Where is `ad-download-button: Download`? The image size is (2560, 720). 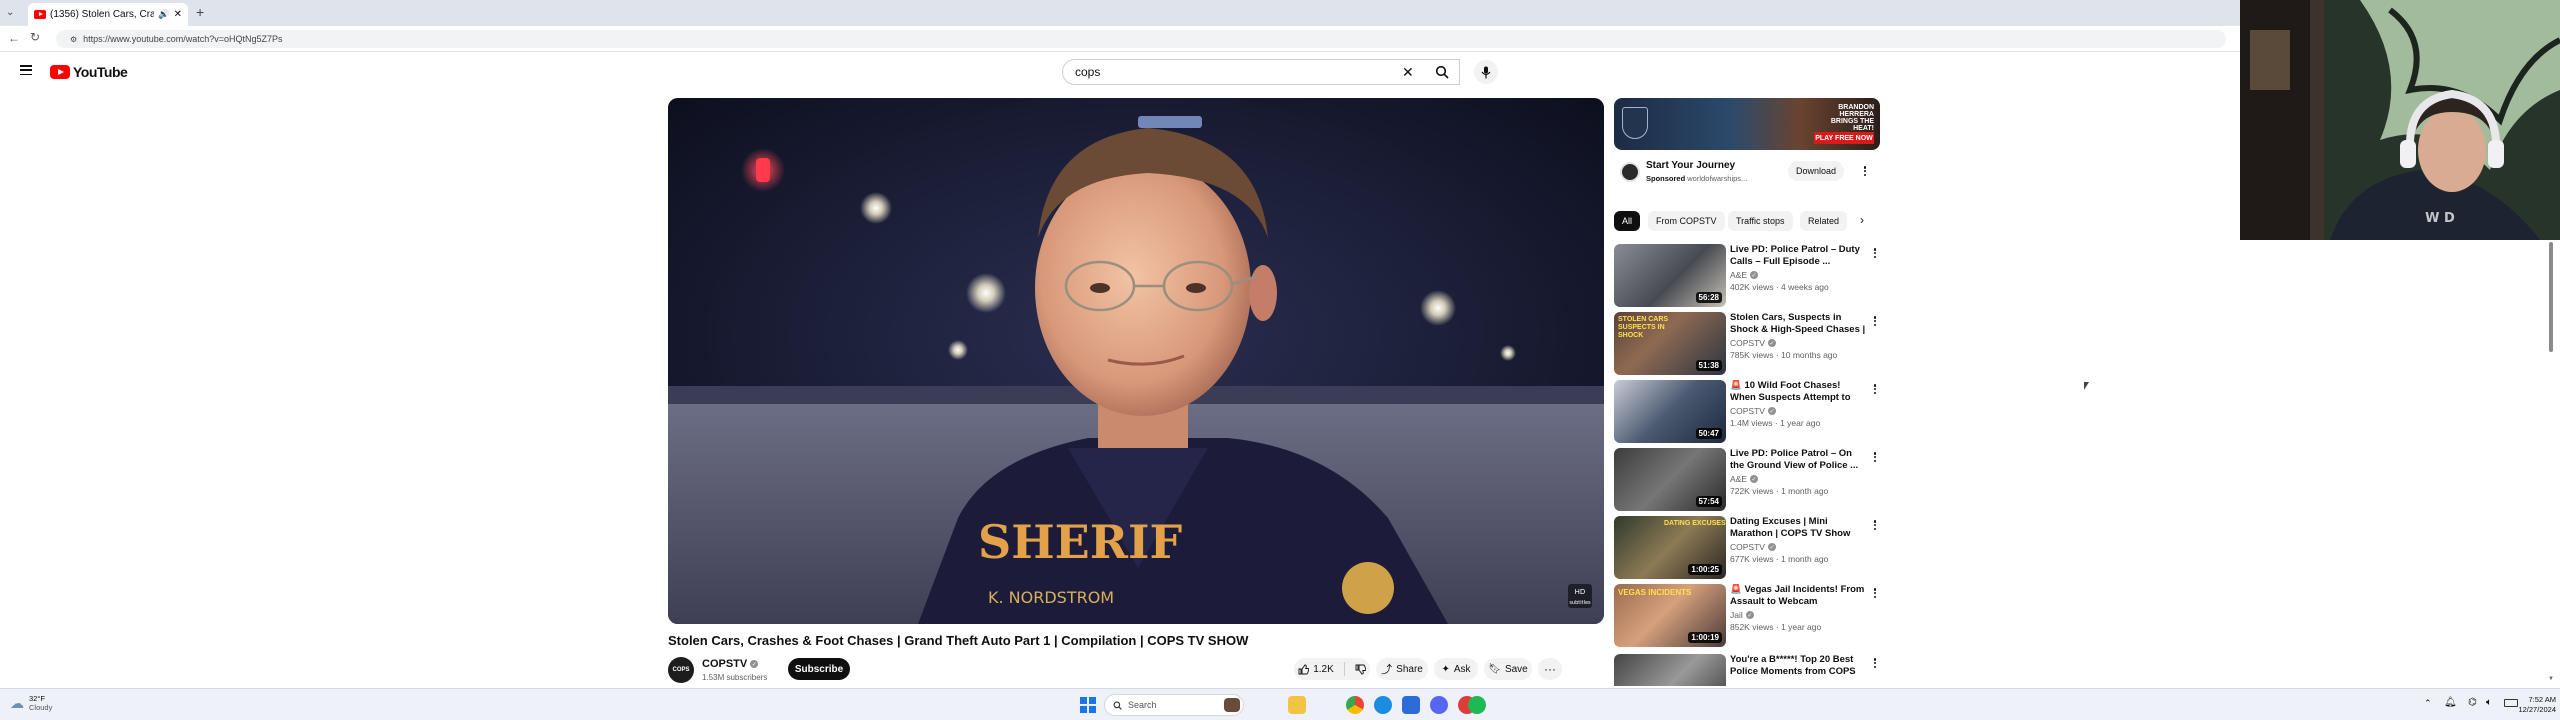 ad-download-button: Download is located at coordinates (1816, 171).